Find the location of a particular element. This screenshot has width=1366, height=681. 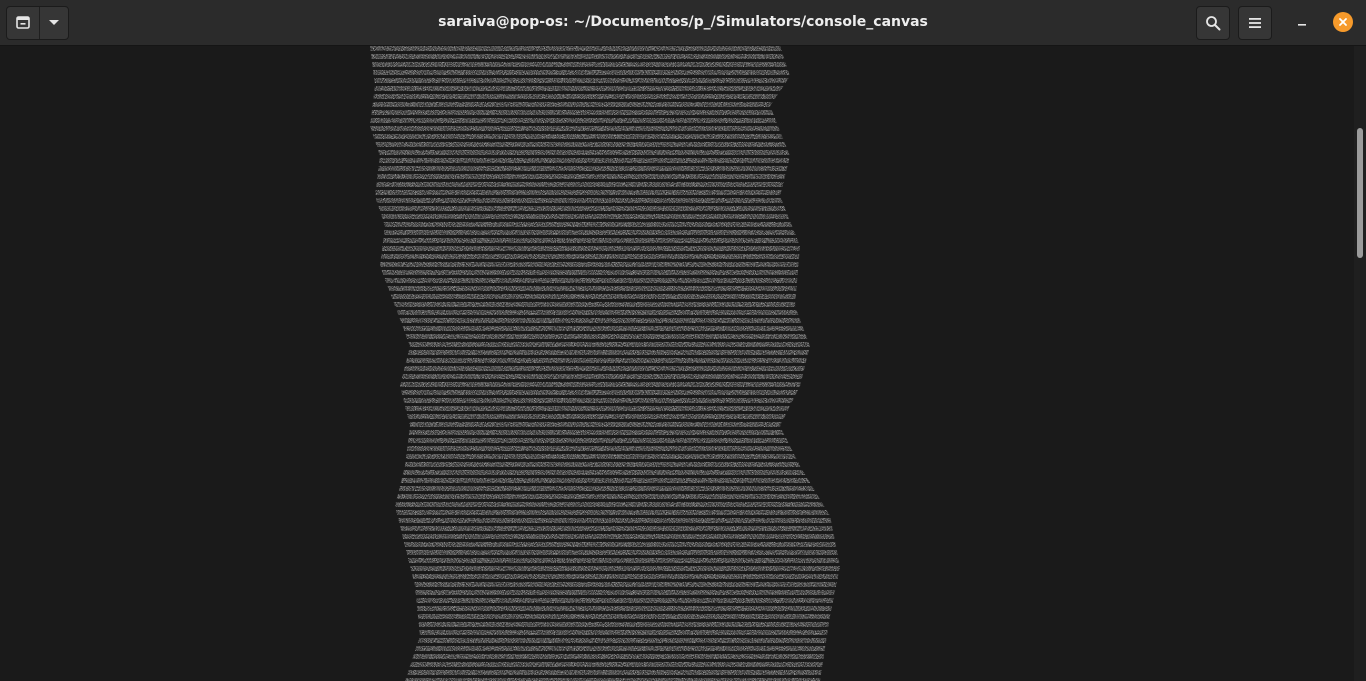

close-icon is located at coordinates (1343, 22).